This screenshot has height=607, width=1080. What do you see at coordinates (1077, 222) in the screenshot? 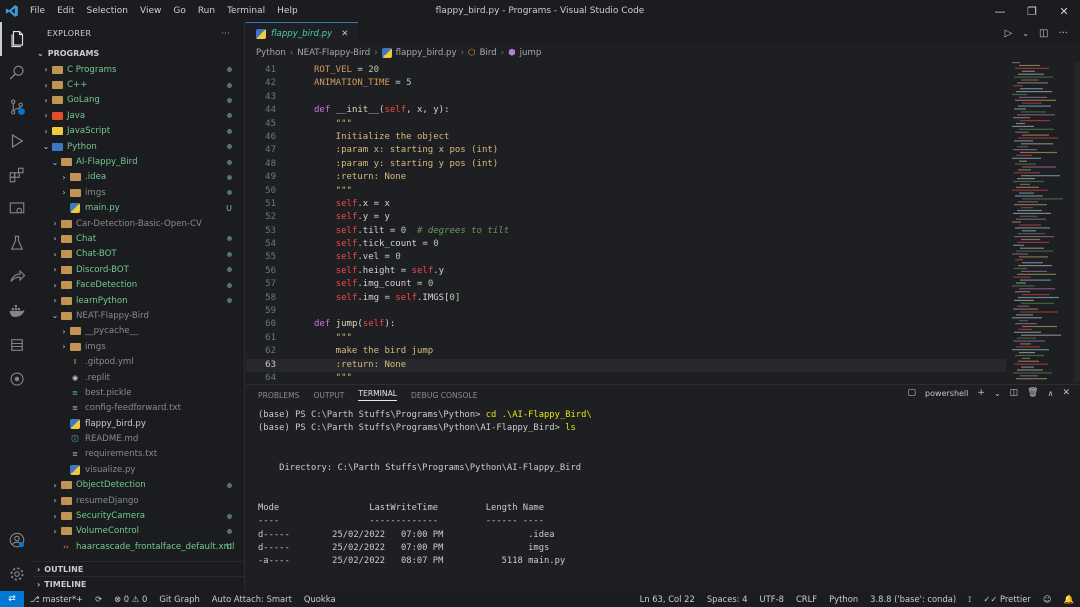
I see `scrollbar` at bounding box center [1077, 222].